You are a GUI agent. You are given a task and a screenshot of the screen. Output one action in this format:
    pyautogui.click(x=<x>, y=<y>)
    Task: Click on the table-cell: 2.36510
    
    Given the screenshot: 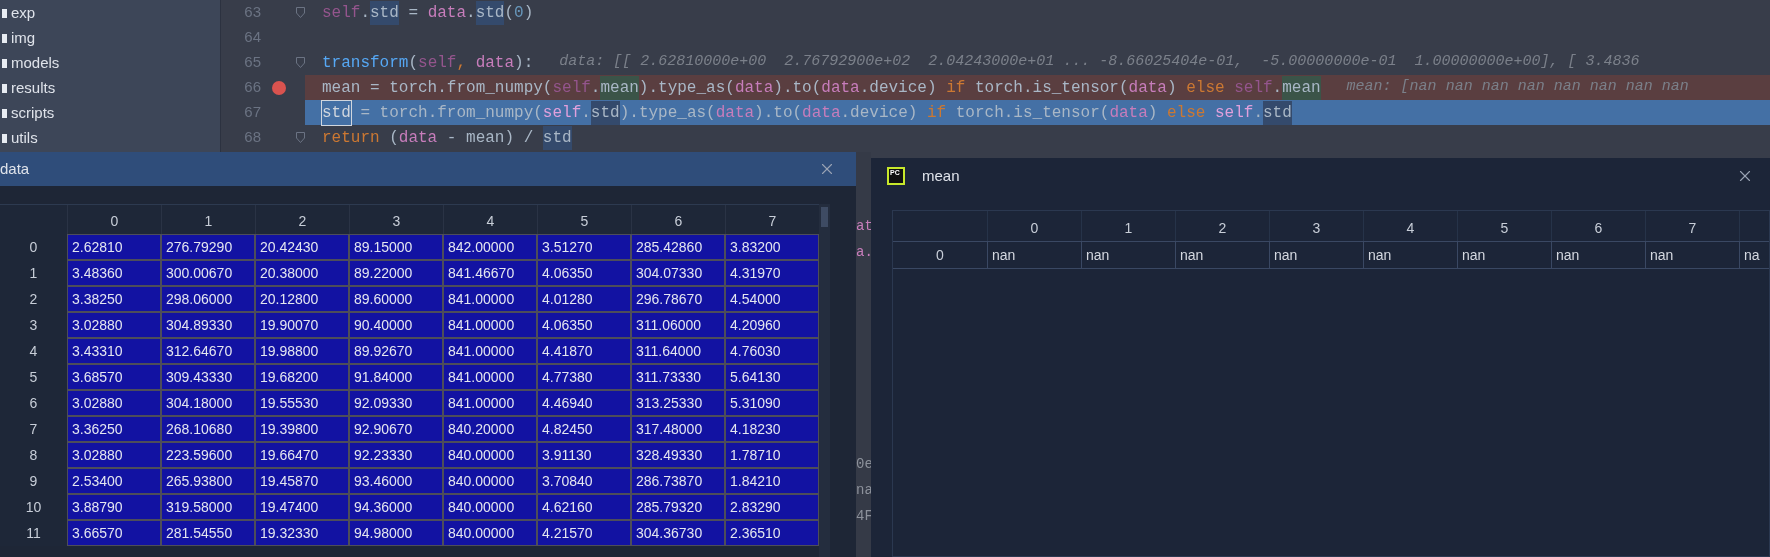 What is the action you would take?
    pyautogui.click(x=772, y=533)
    